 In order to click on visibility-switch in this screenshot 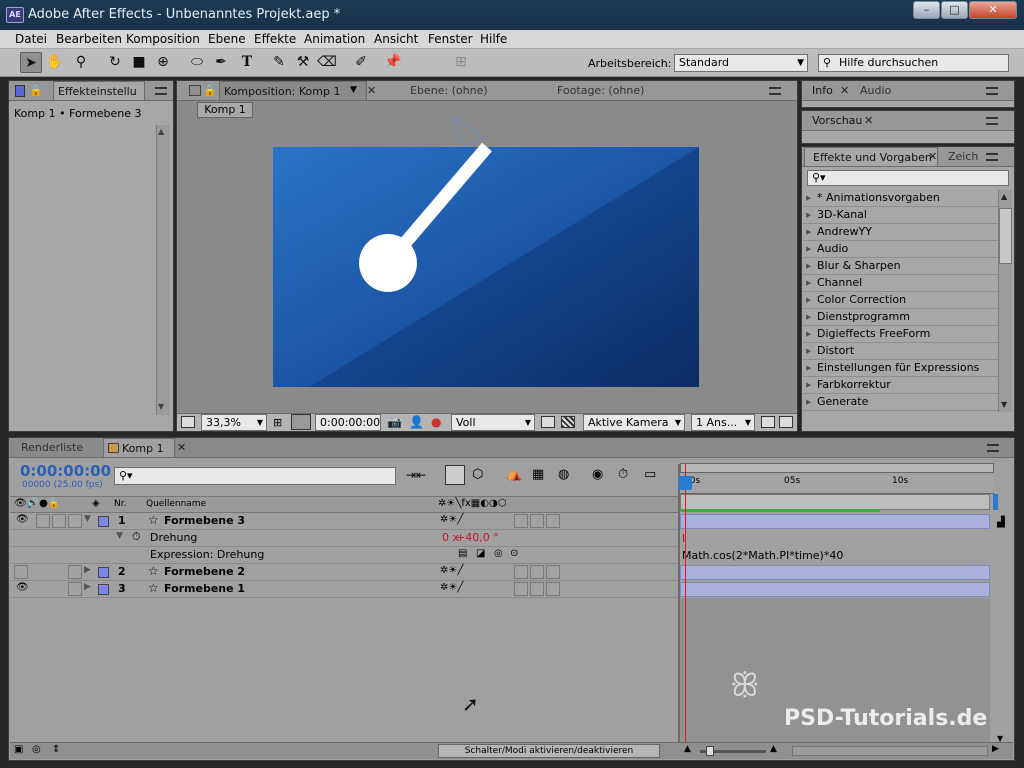, I will do `click(21, 572)`.